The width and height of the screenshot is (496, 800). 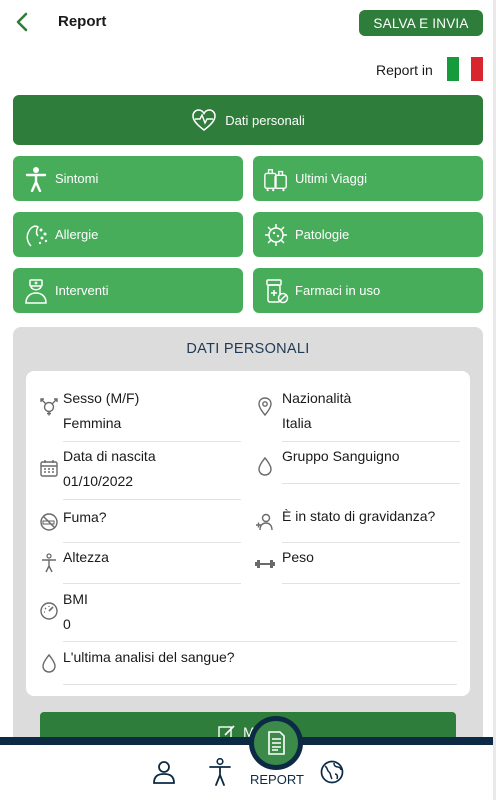 I want to click on bmi-label: BMI, so click(x=75, y=599).